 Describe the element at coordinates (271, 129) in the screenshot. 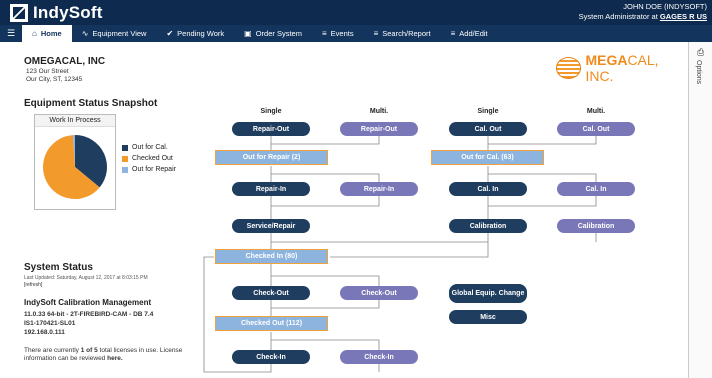

I see `repair-out-button: Repair-Out` at that location.